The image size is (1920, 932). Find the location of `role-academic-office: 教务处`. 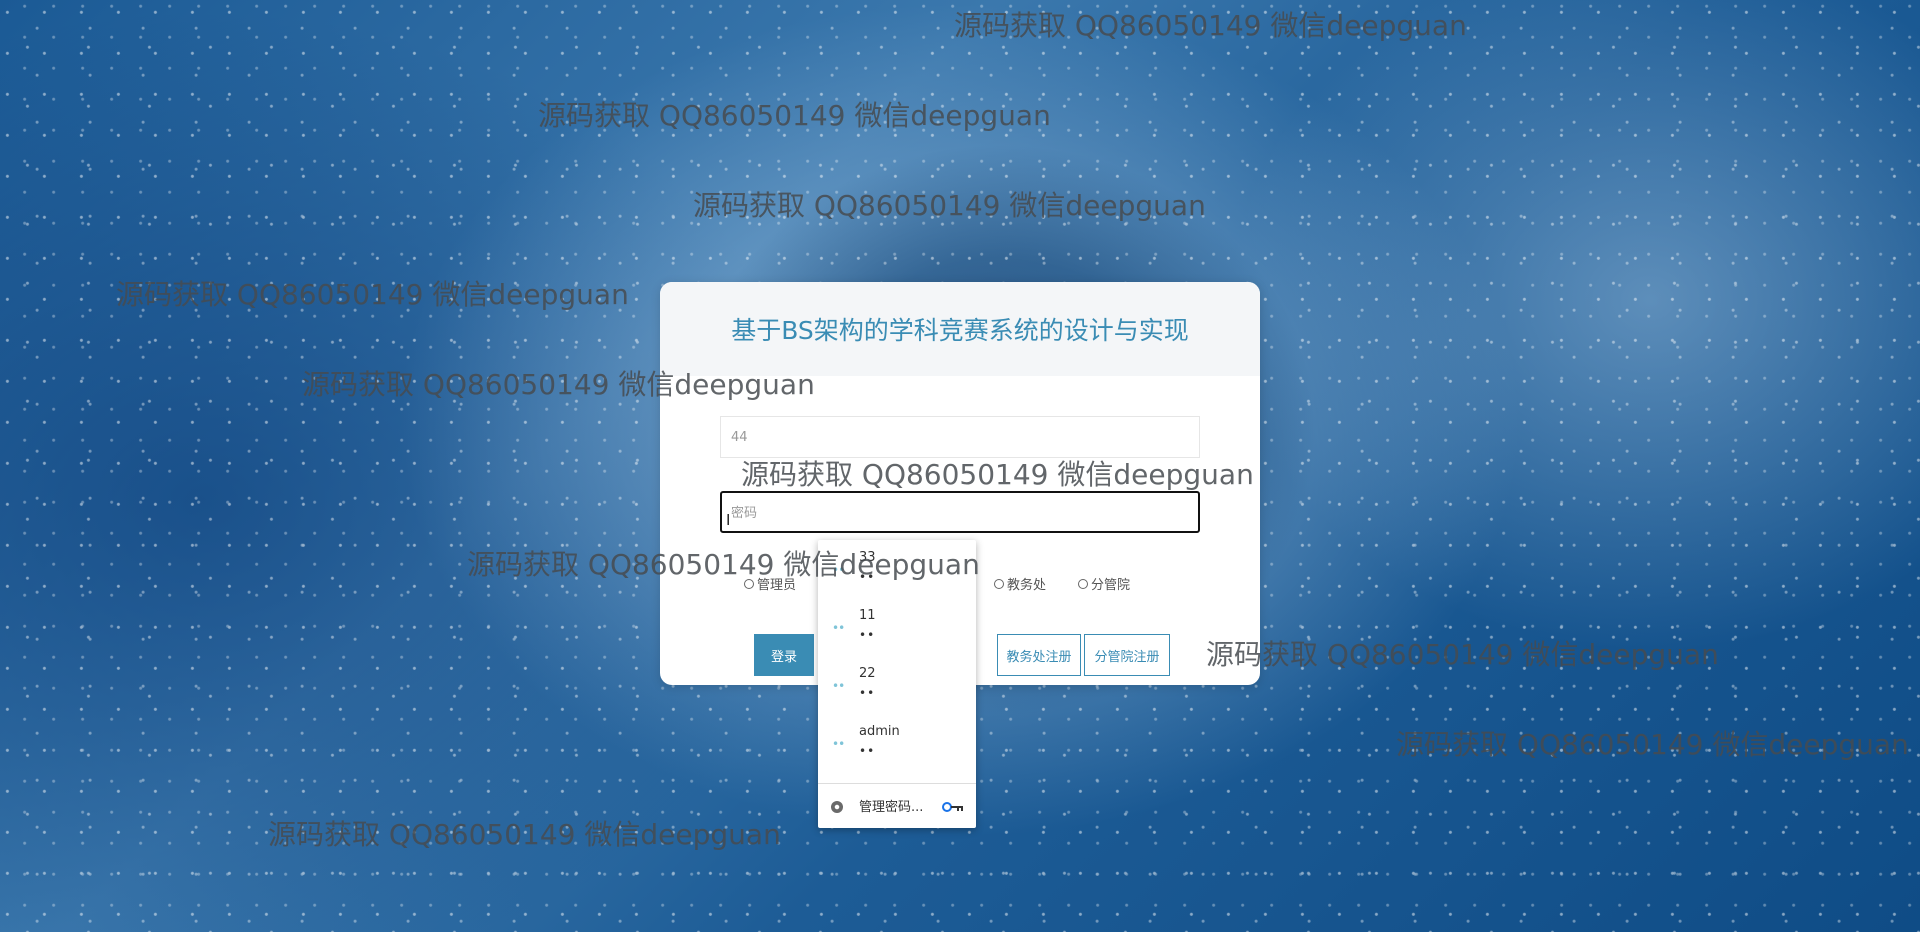

role-academic-office: 教务处 is located at coordinates (1020, 583).